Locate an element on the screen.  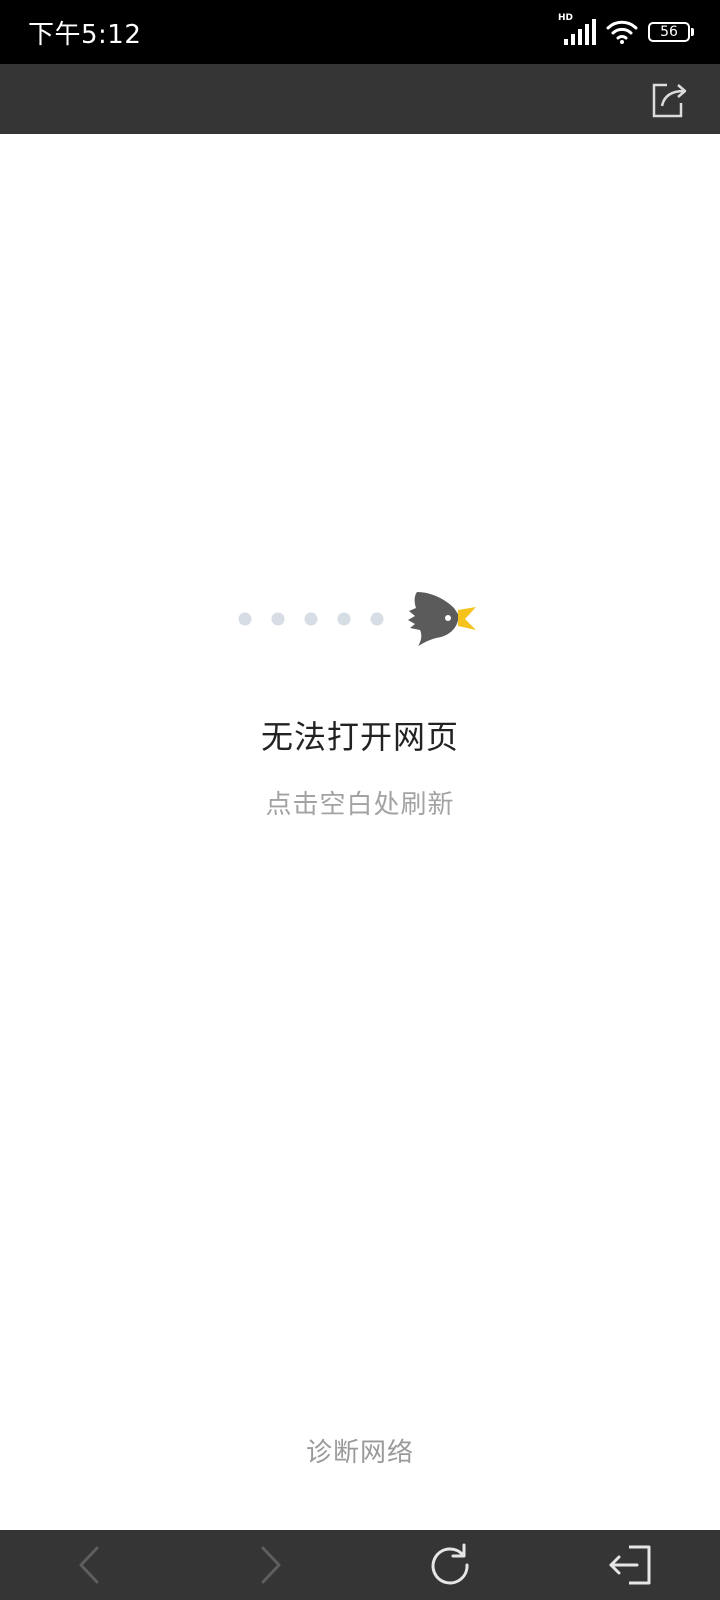
back-arrow-icon is located at coordinates (89, 1565).